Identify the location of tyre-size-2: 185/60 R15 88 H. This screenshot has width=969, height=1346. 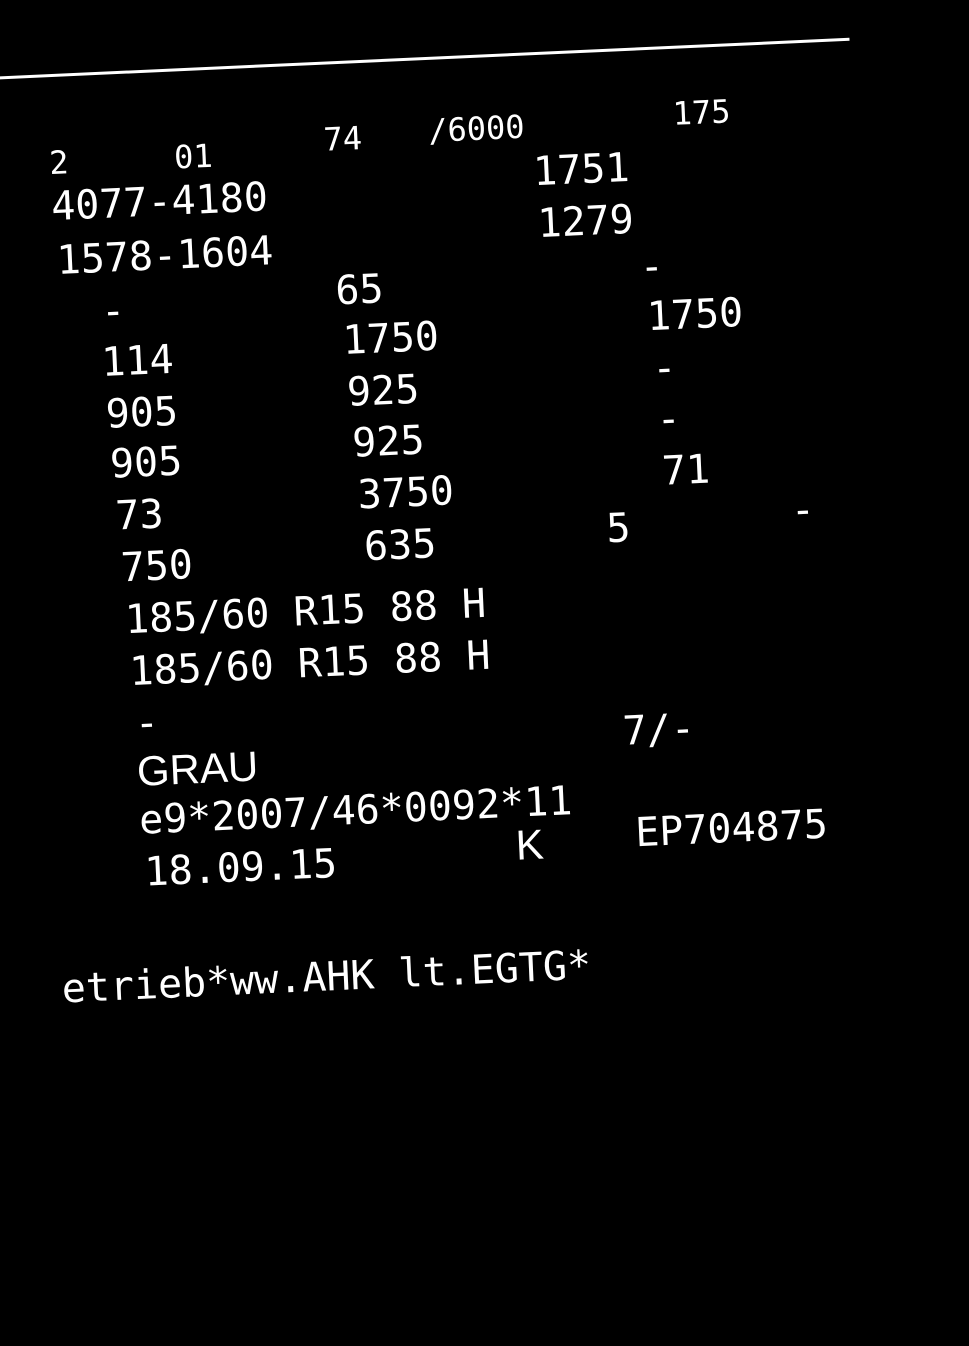
(310, 664).